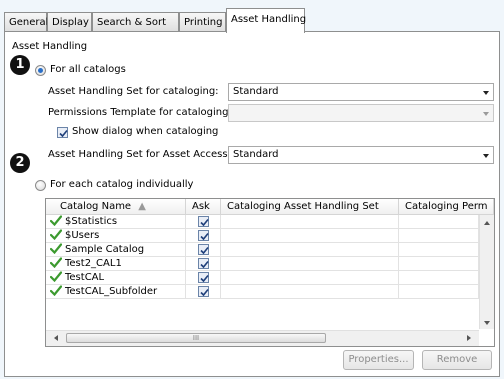 The width and height of the screenshot is (504, 379). What do you see at coordinates (105, 249) in the screenshot?
I see `catalog-name: Sample Catalog` at bounding box center [105, 249].